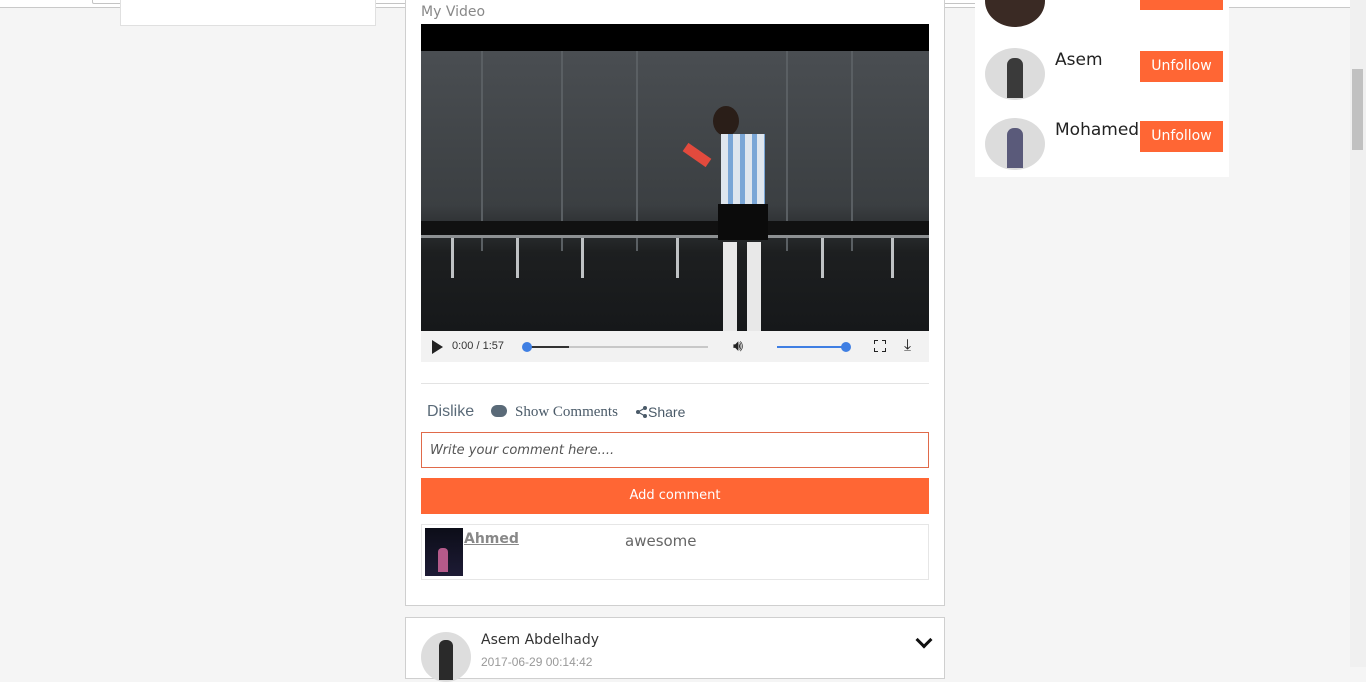 This screenshot has width=1366, height=682. I want to click on divider, so click(675, 383).